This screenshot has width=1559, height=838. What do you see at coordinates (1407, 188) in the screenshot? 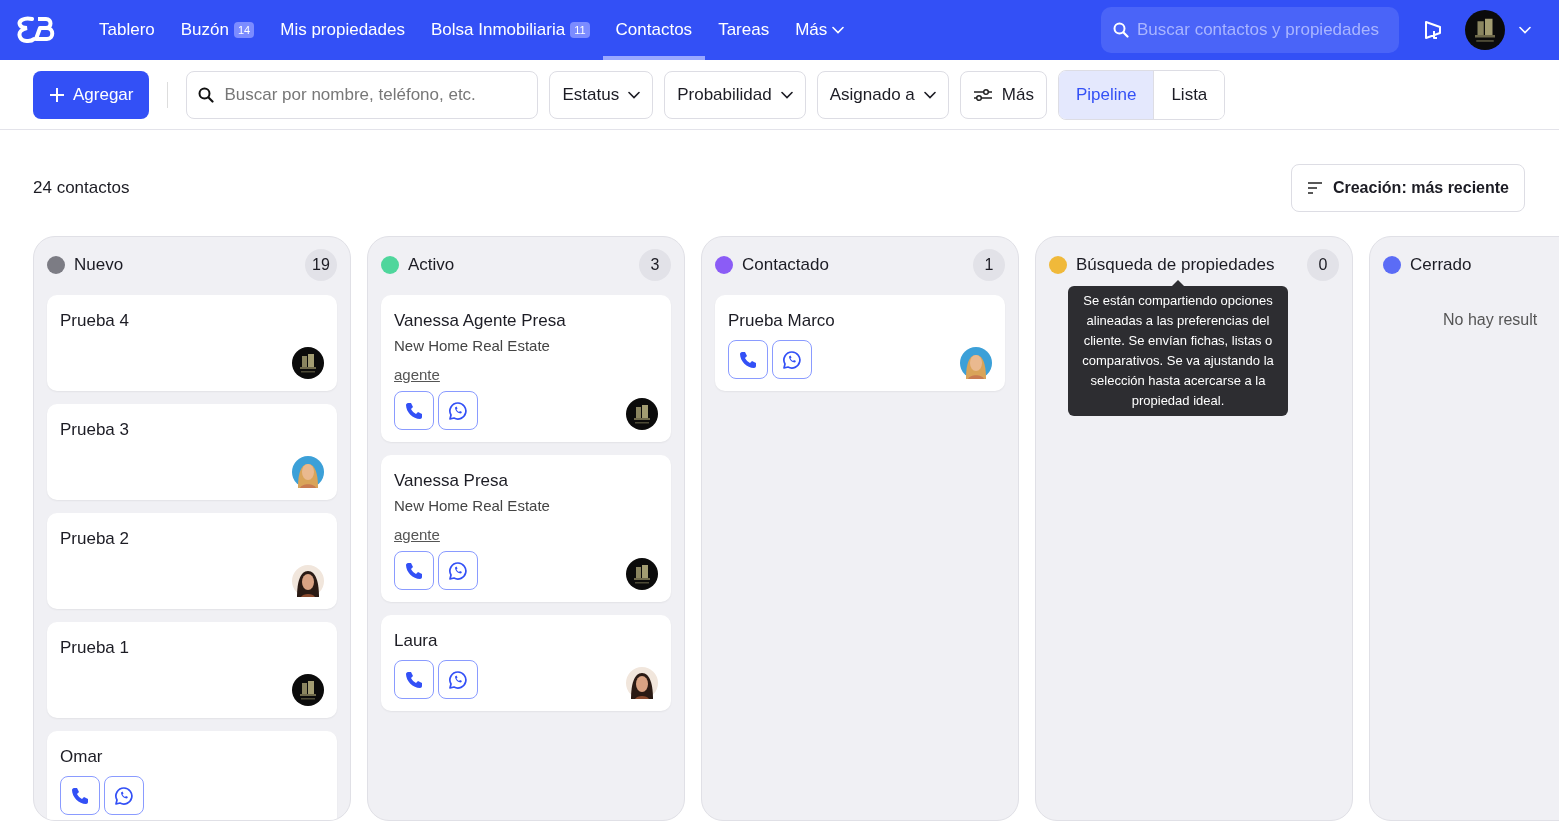
I see `sort-button: Creación: más reciente` at bounding box center [1407, 188].